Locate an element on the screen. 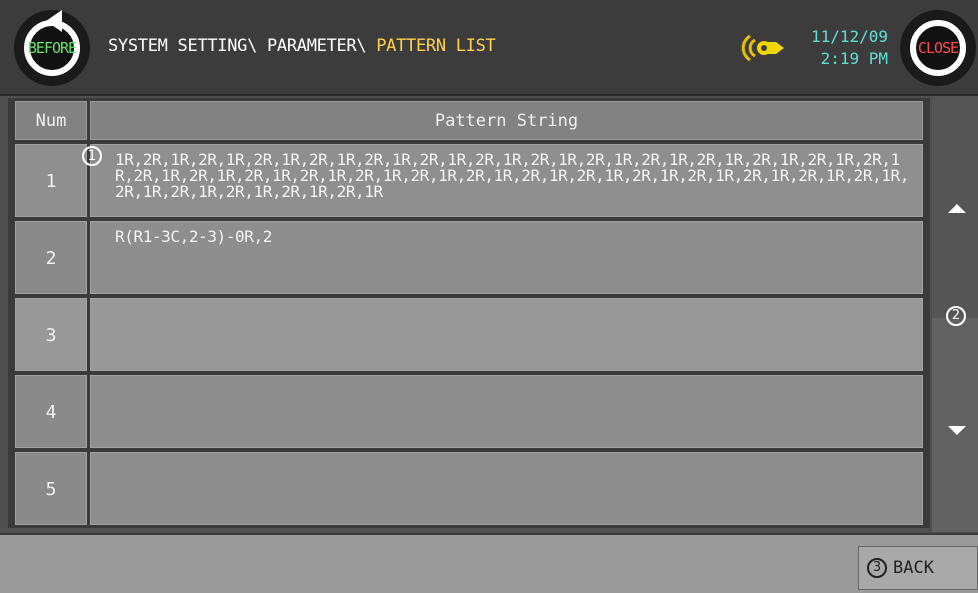 The width and height of the screenshot is (978, 593). back-label: BACK is located at coordinates (913, 568).